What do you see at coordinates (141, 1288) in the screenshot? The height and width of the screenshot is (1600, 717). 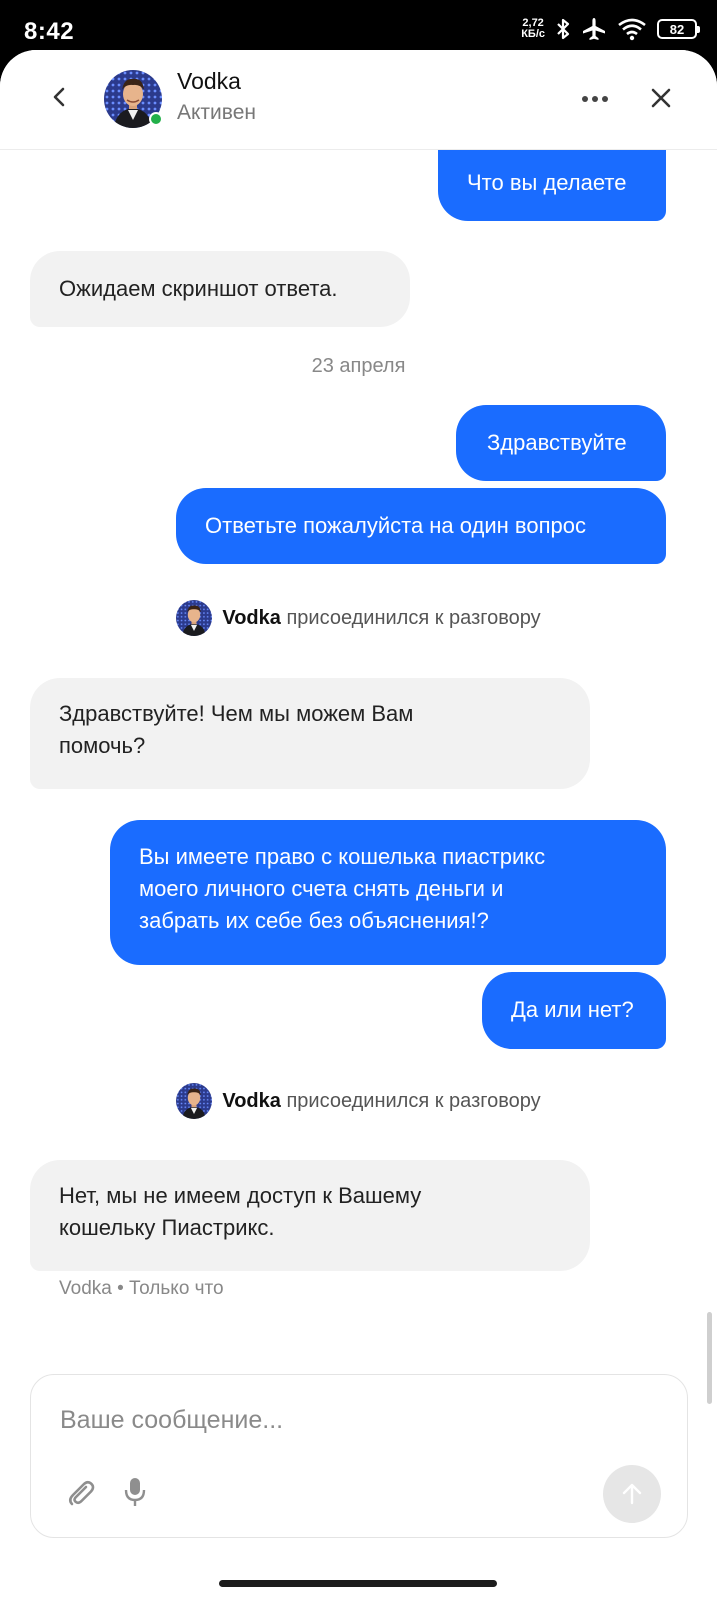 I see `message-meta: Vodka • Только что` at bounding box center [141, 1288].